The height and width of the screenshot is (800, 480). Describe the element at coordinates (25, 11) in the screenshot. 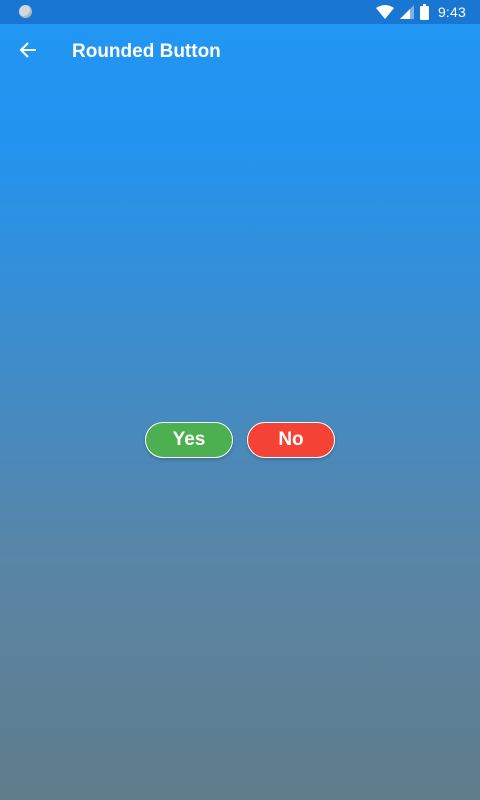

I see `notification-dot-icon` at that location.